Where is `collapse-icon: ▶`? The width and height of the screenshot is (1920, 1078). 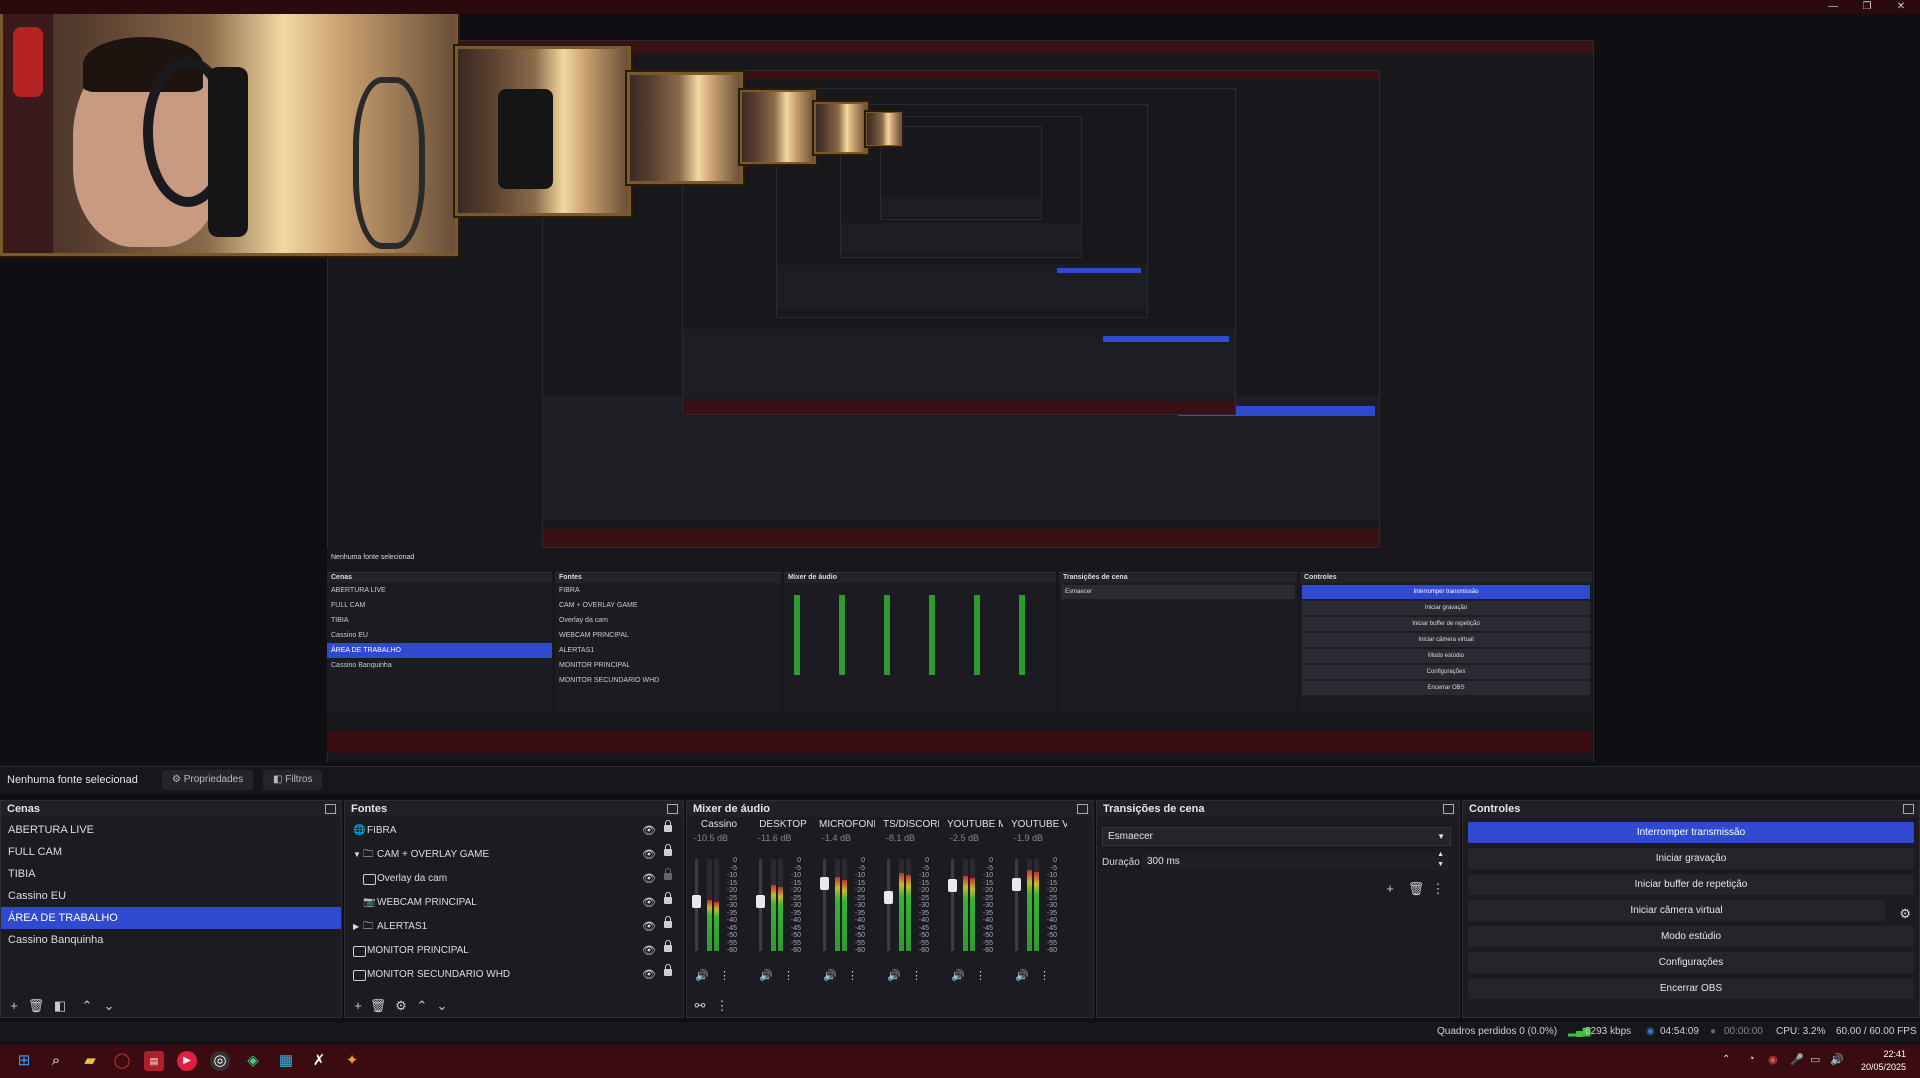 collapse-icon: ▶ is located at coordinates (356, 927).